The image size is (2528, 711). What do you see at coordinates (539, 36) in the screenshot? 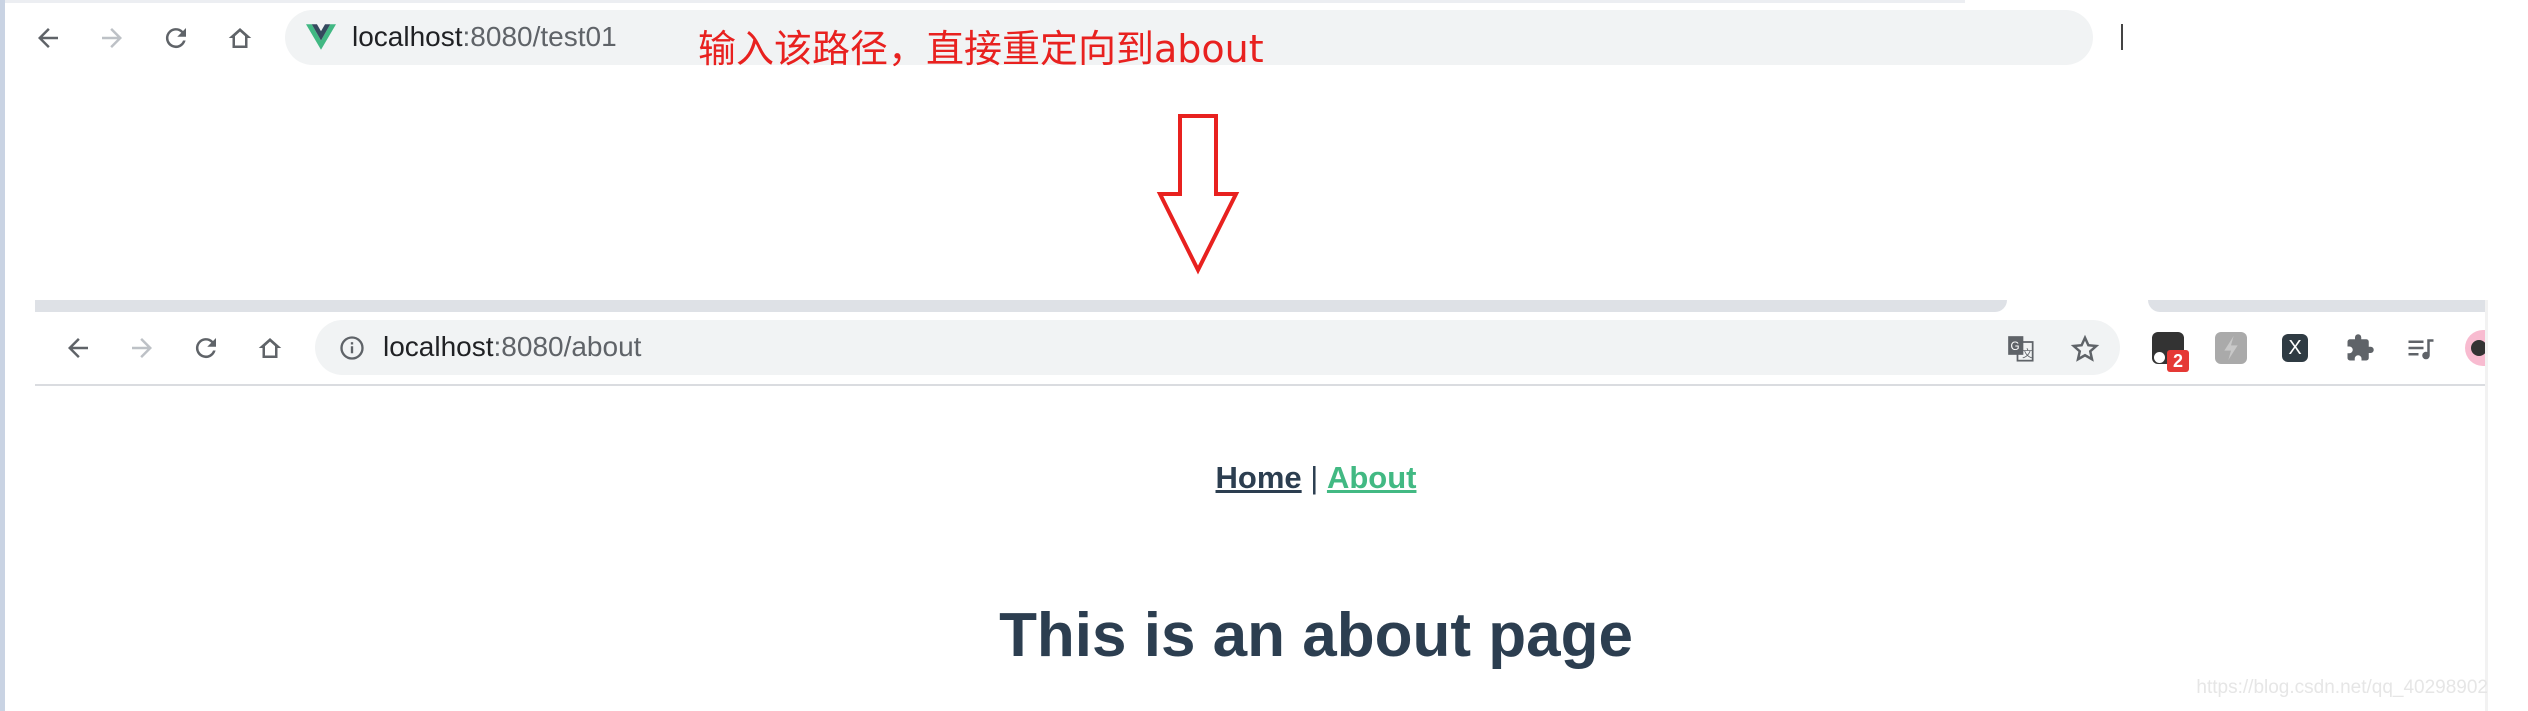
I see `url-path: :8080/test01` at bounding box center [539, 36].